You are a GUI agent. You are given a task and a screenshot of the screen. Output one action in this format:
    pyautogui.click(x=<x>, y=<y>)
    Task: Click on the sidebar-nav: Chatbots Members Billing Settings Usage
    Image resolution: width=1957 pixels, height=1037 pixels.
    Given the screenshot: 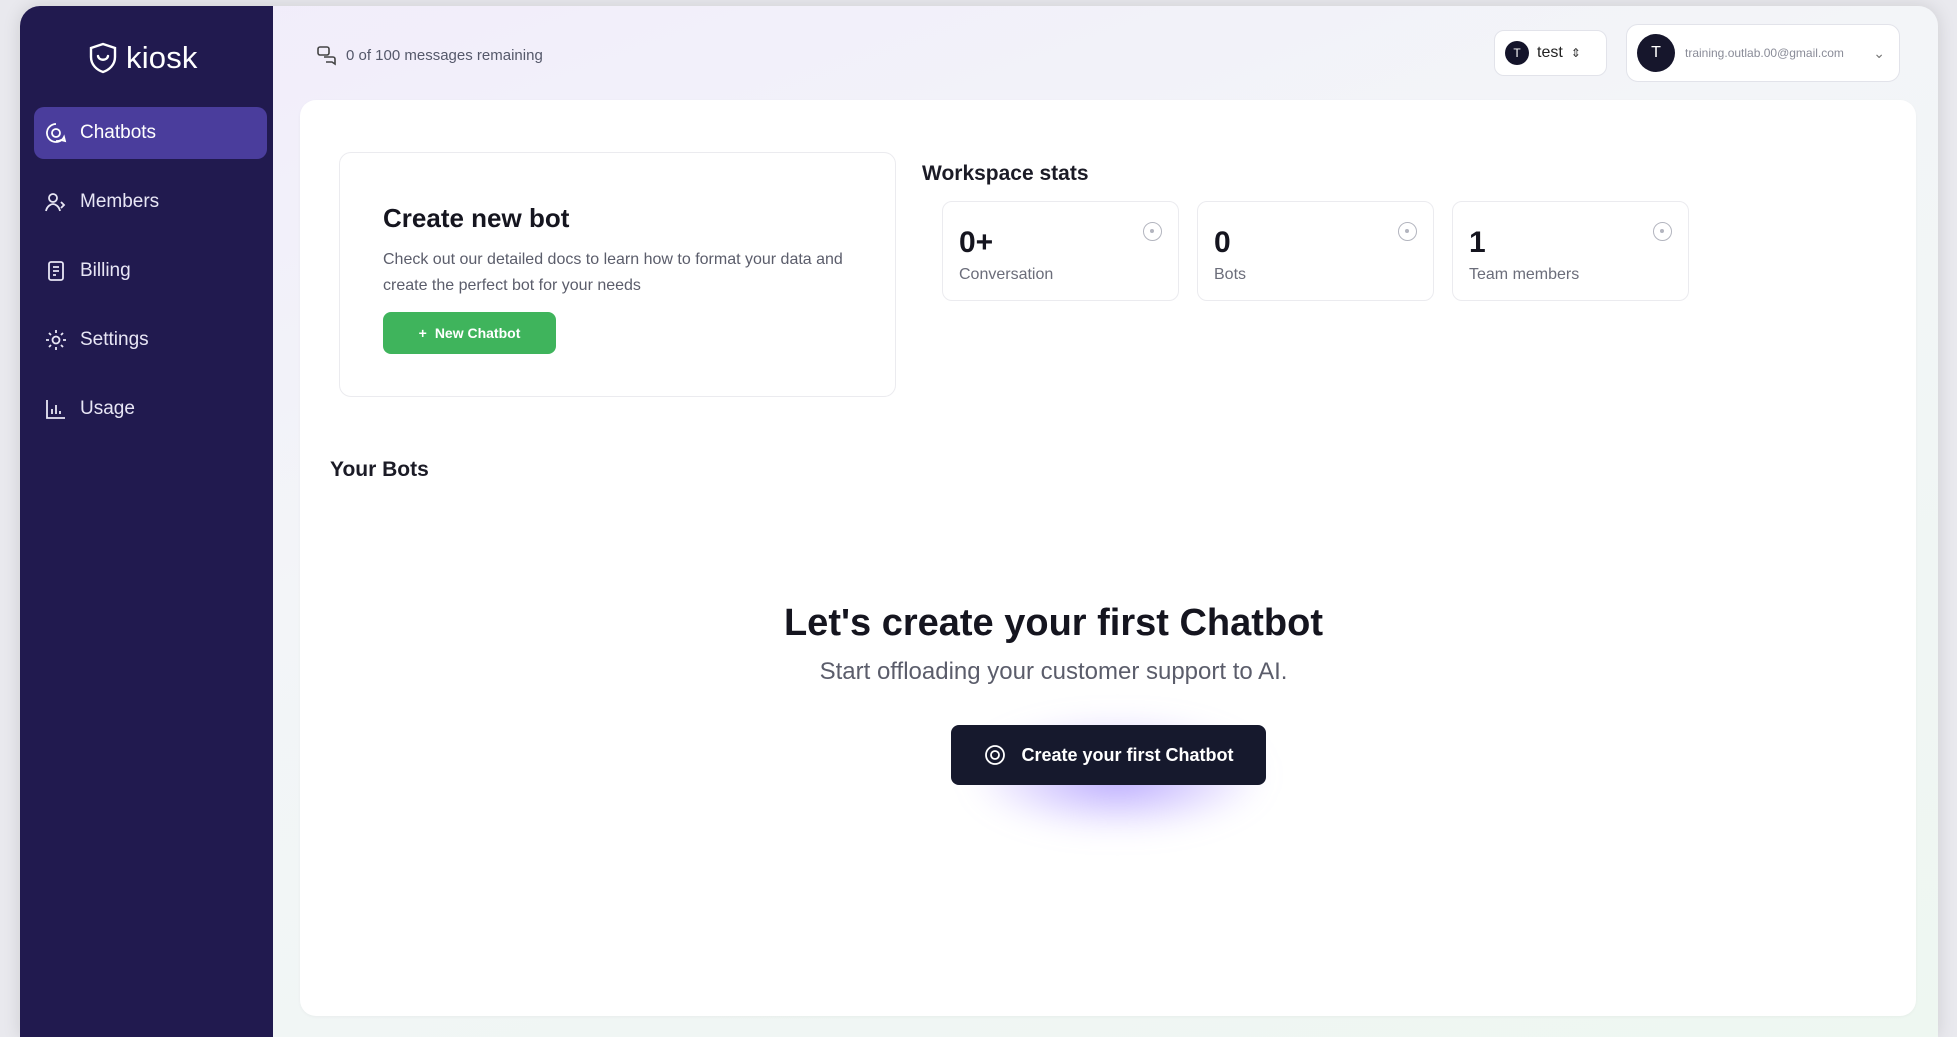 What is the action you would take?
    pyautogui.click(x=150, y=279)
    